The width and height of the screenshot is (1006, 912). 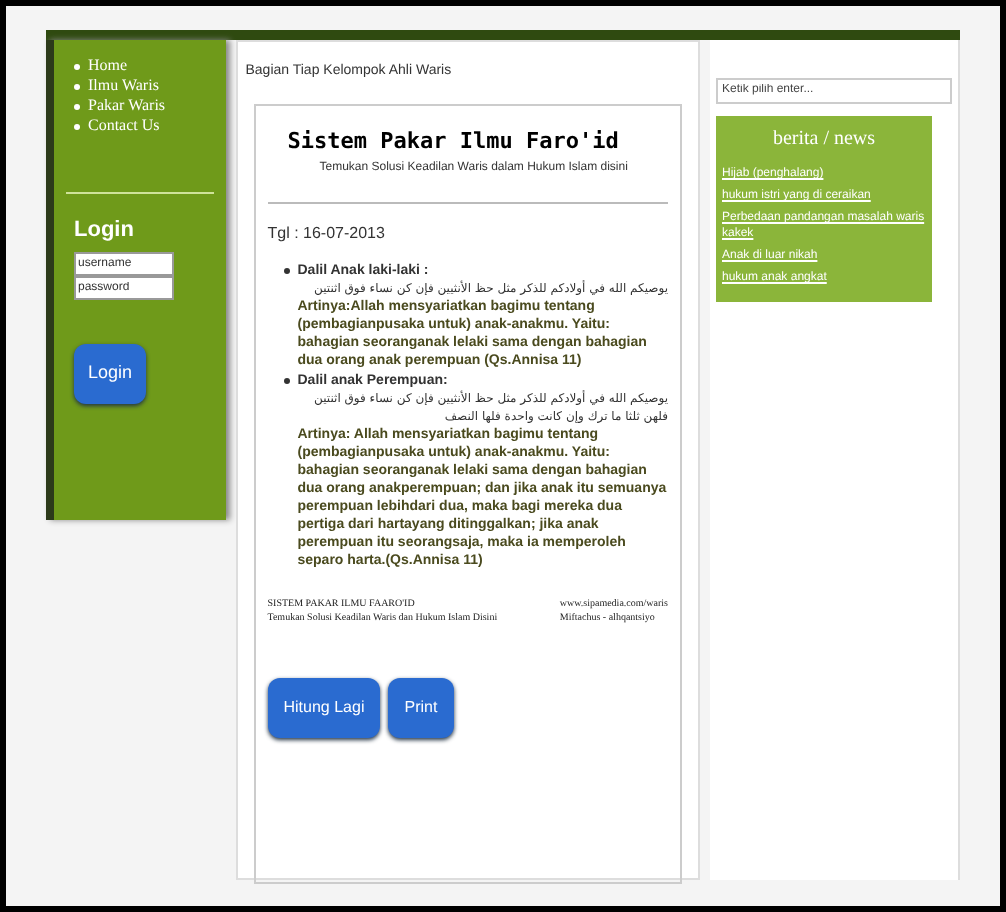 I want to click on report-title: Sistem Pakar Ilmu Faro'id, so click(x=453, y=141).